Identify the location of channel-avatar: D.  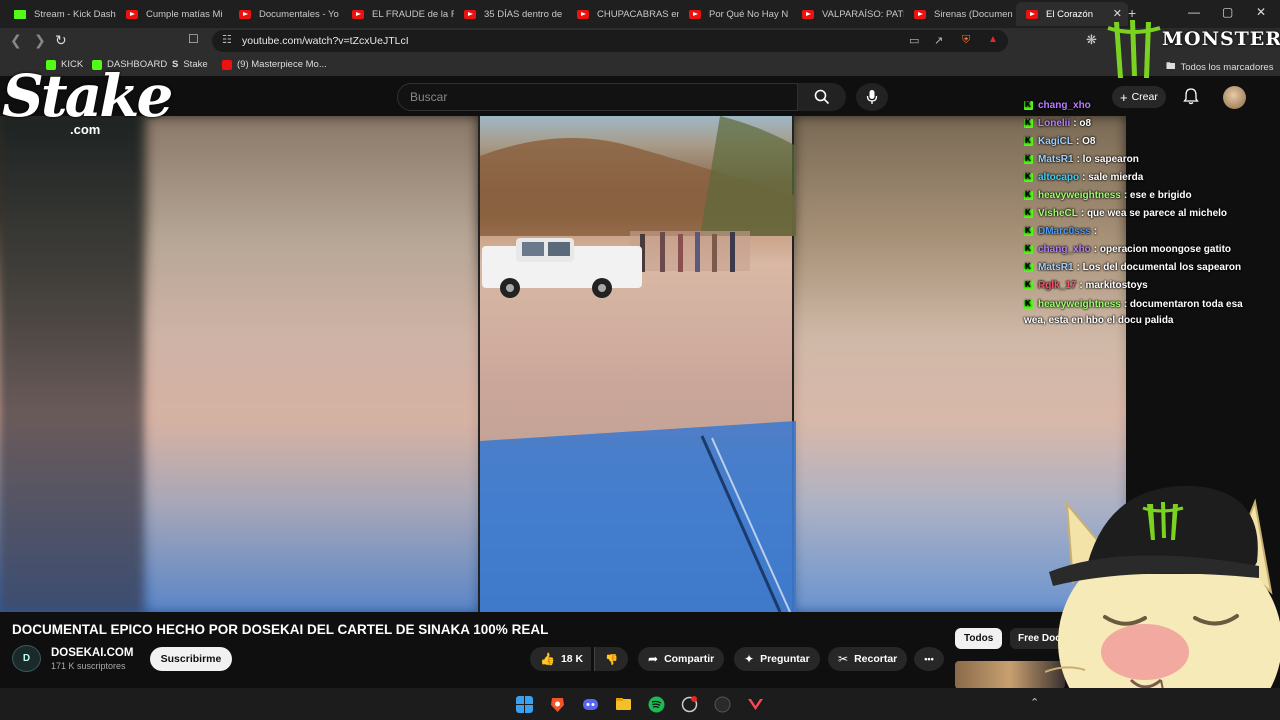
(26, 658).